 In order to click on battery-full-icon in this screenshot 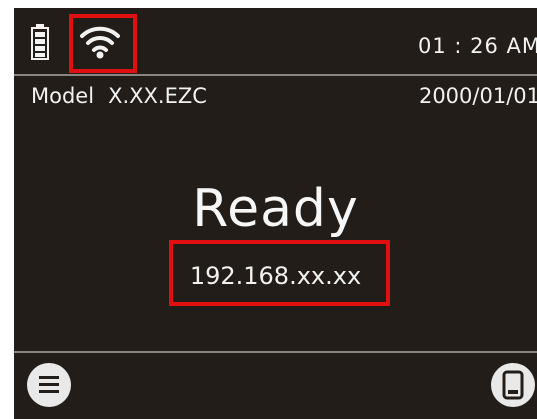, I will do `click(40, 42)`.